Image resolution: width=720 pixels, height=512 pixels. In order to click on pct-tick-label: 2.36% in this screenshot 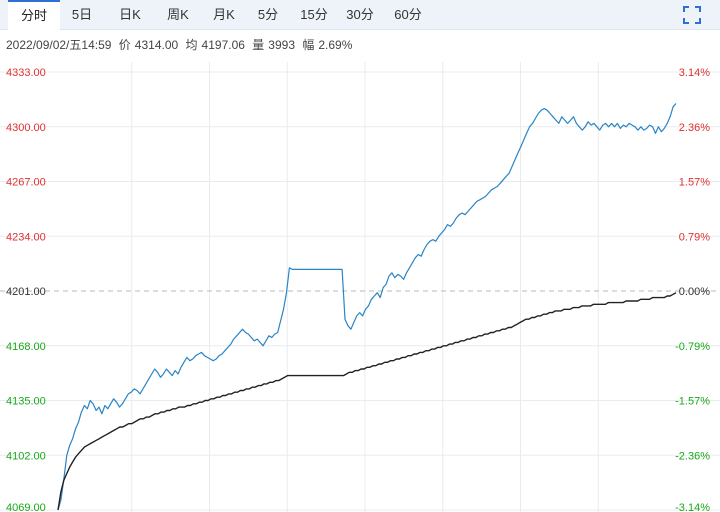, I will do `click(694, 128)`.